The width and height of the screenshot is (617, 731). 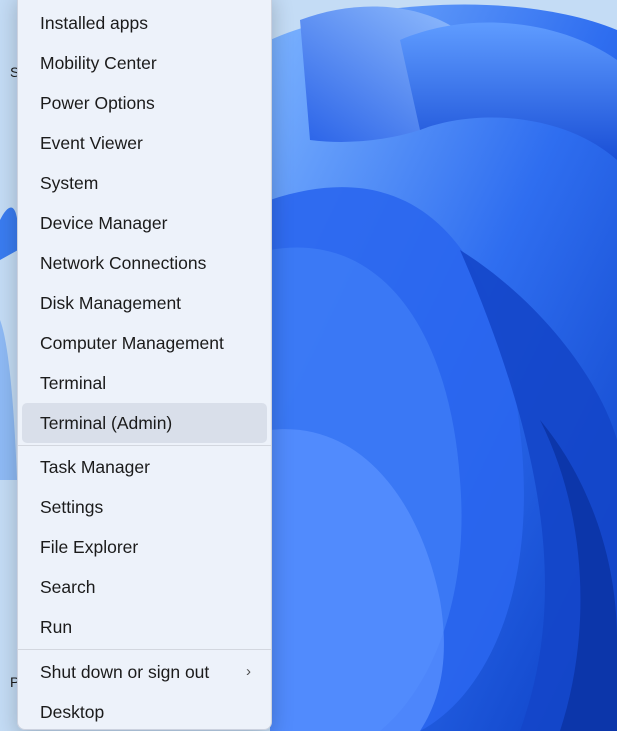 What do you see at coordinates (144, 383) in the screenshot?
I see `menu-item-terminal: Terminal` at bounding box center [144, 383].